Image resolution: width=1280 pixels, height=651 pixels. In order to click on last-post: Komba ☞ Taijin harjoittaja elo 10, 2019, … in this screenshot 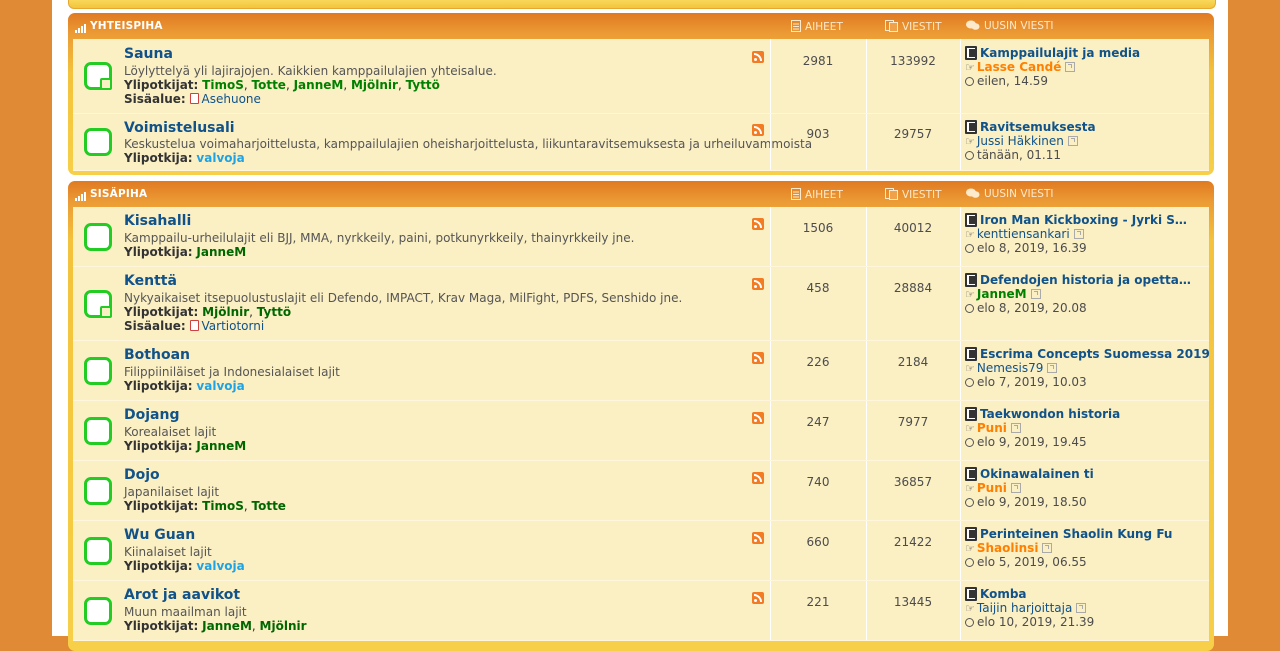, I will do `click(1029, 608)`.